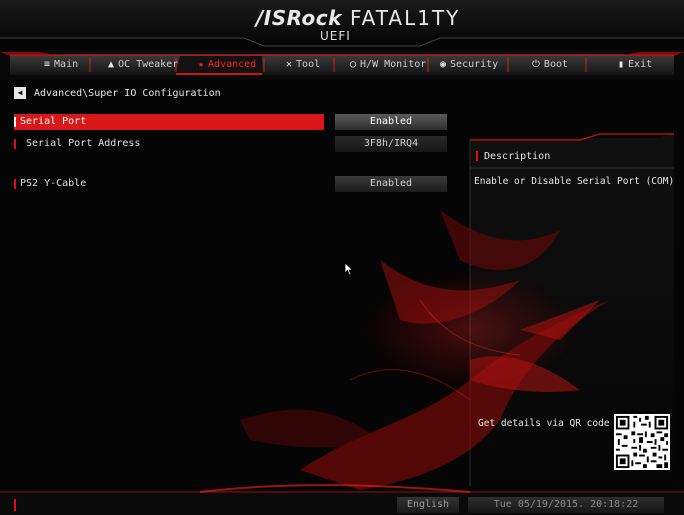 This screenshot has height=515, width=684. What do you see at coordinates (127, 93) in the screenshot?
I see `breadcrumb-path: Advanced\Super IO Configuration` at bounding box center [127, 93].